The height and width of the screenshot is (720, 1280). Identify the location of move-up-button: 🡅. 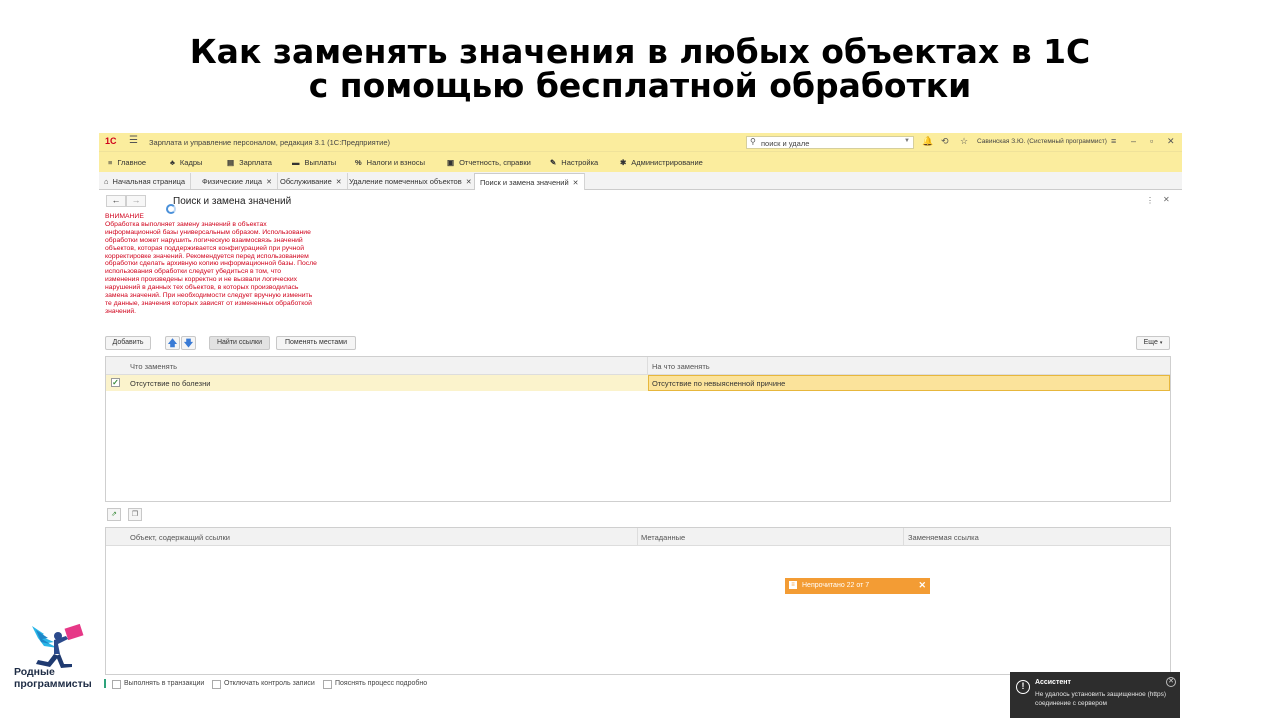
(172, 343).